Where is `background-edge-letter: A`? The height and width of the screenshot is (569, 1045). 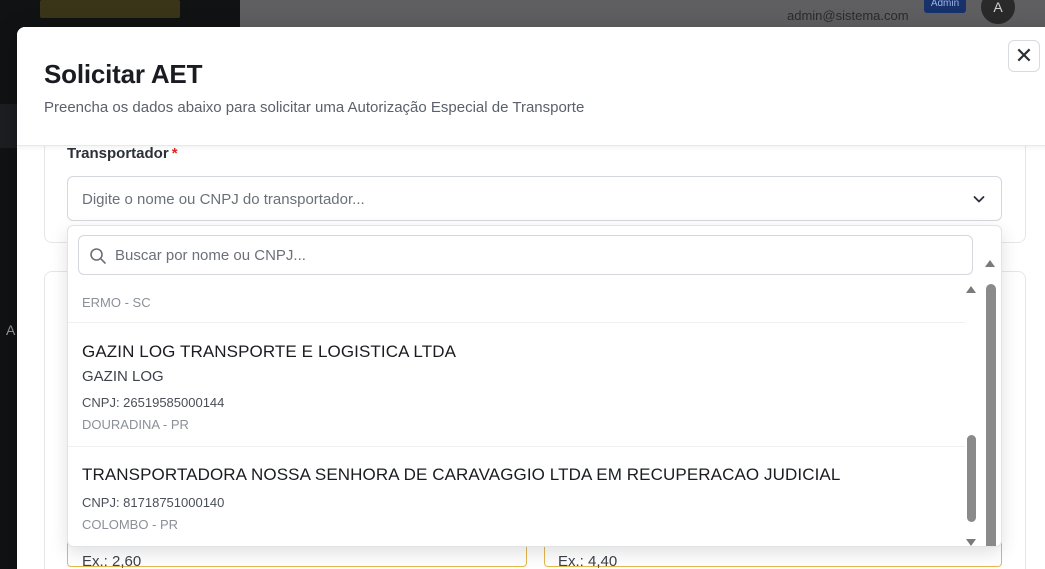 background-edge-letter: A is located at coordinates (11, 330).